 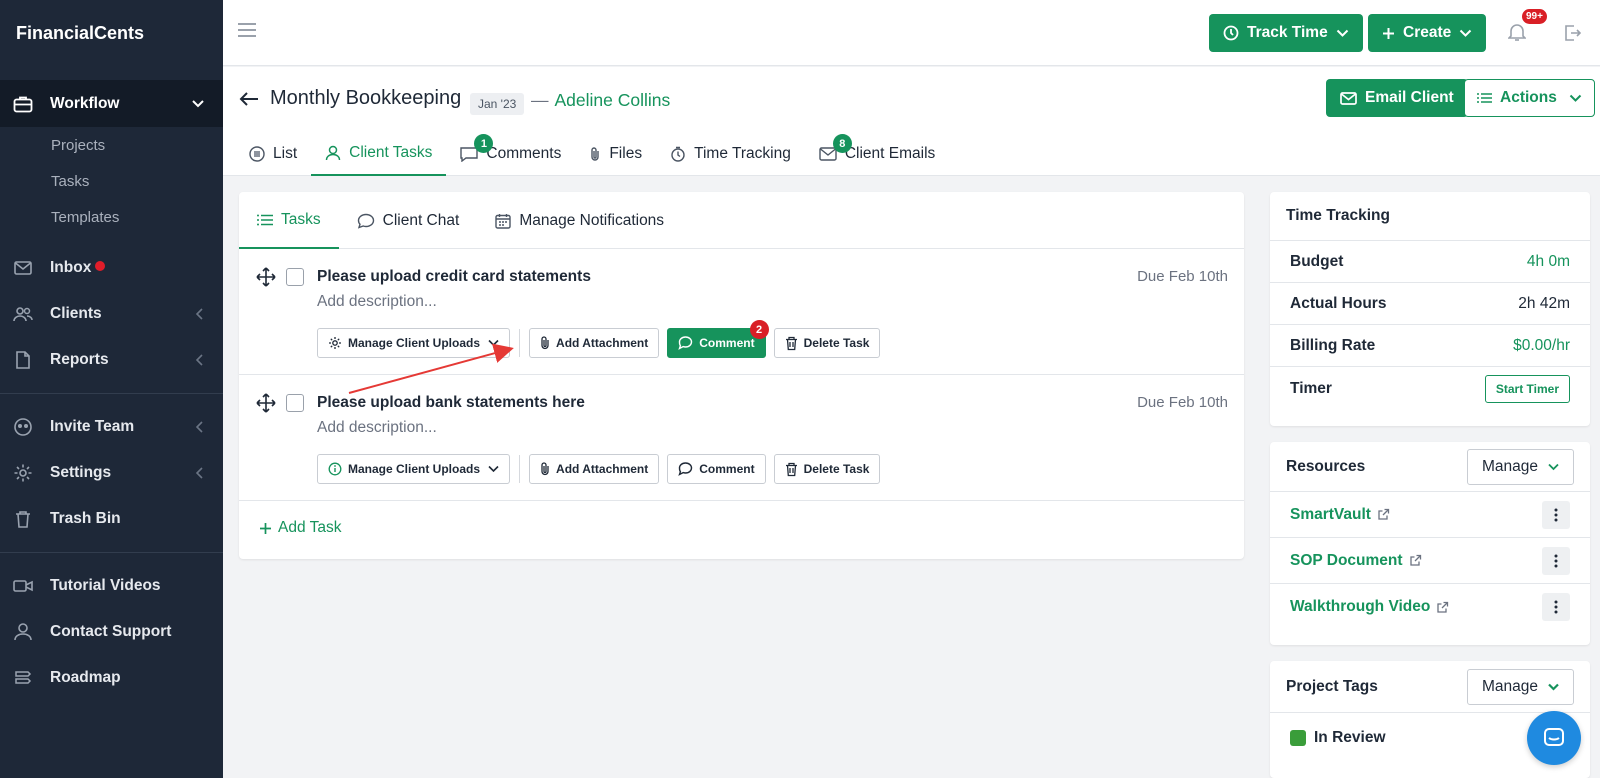 I want to click on button-label: Comment, so click(x=727, y=343).